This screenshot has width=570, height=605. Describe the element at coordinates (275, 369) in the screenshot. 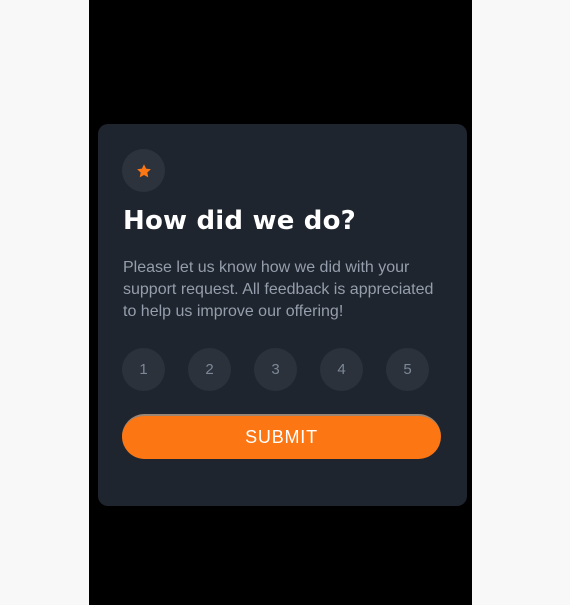

I see `rating-button-3: 3` at that location.